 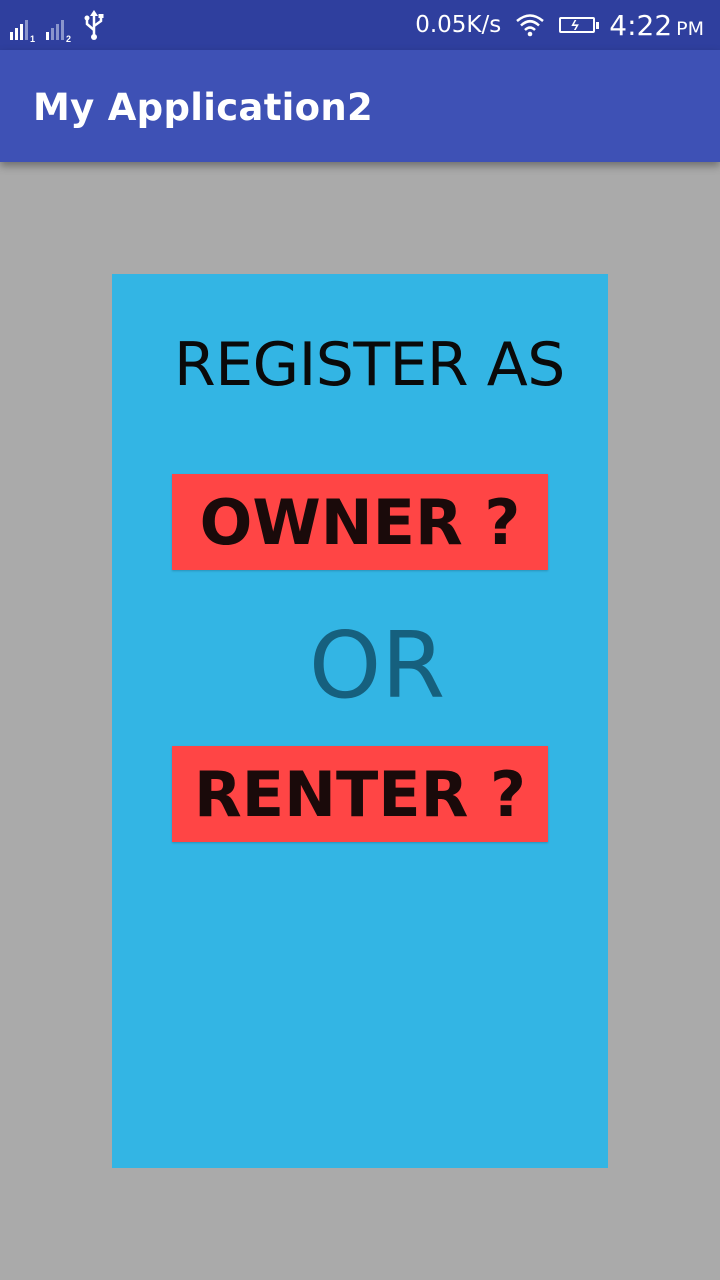 I want to click on signal-sim1-icon: 1, so click(x=22, y=30).